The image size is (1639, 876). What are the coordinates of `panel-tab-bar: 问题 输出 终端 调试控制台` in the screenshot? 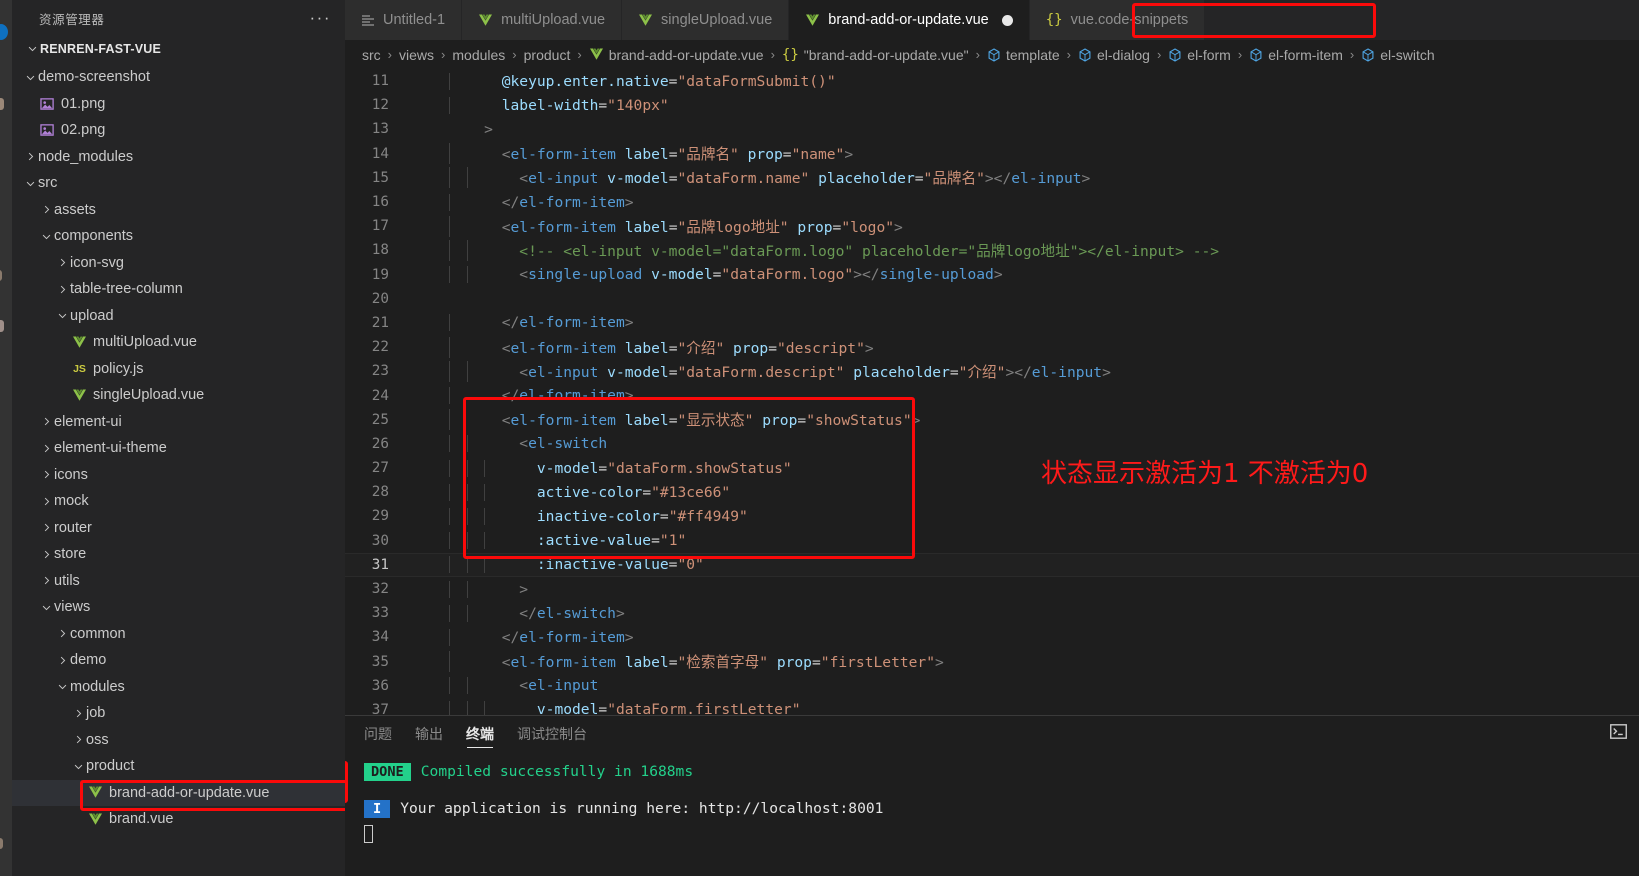 It's located at (992, 733).